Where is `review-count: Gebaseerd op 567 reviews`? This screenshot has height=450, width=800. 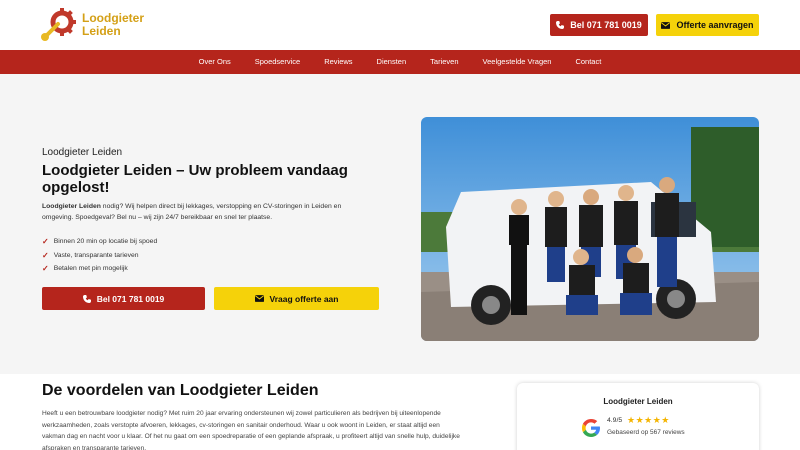
review-count: Gebaseerd op 567 reviews is located at coordinates (646, 432).